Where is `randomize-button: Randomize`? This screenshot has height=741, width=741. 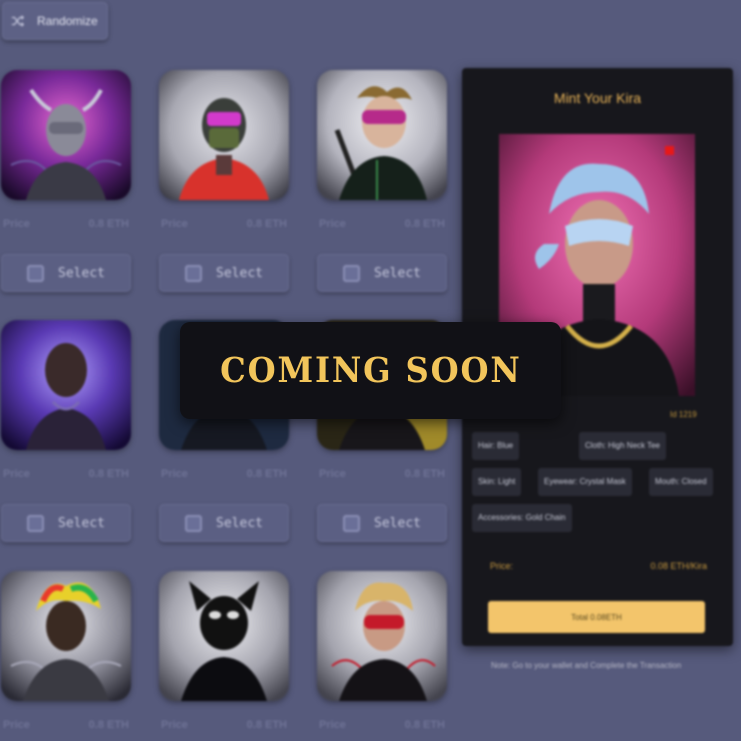
randomize-button: Randomize is located at coordinates (55, 21).